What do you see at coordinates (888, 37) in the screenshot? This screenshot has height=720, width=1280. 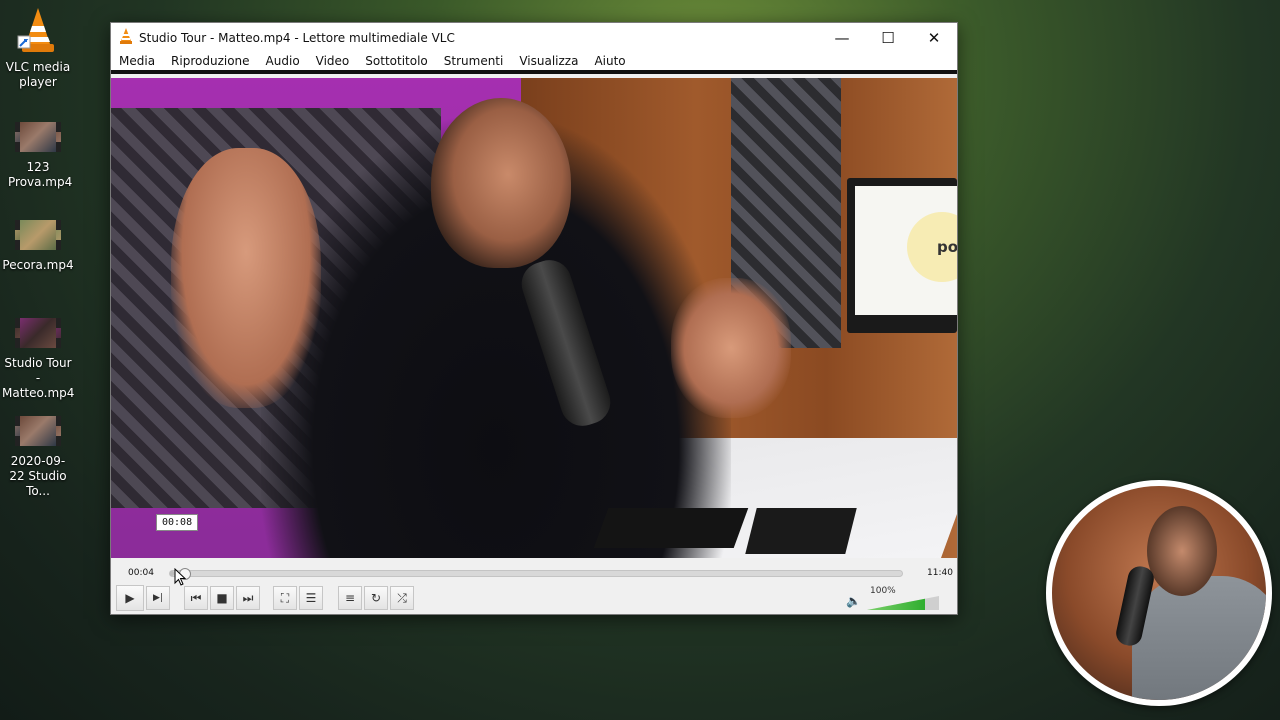 I see `maximize-button: ☐` at bounding box center [888, 37].